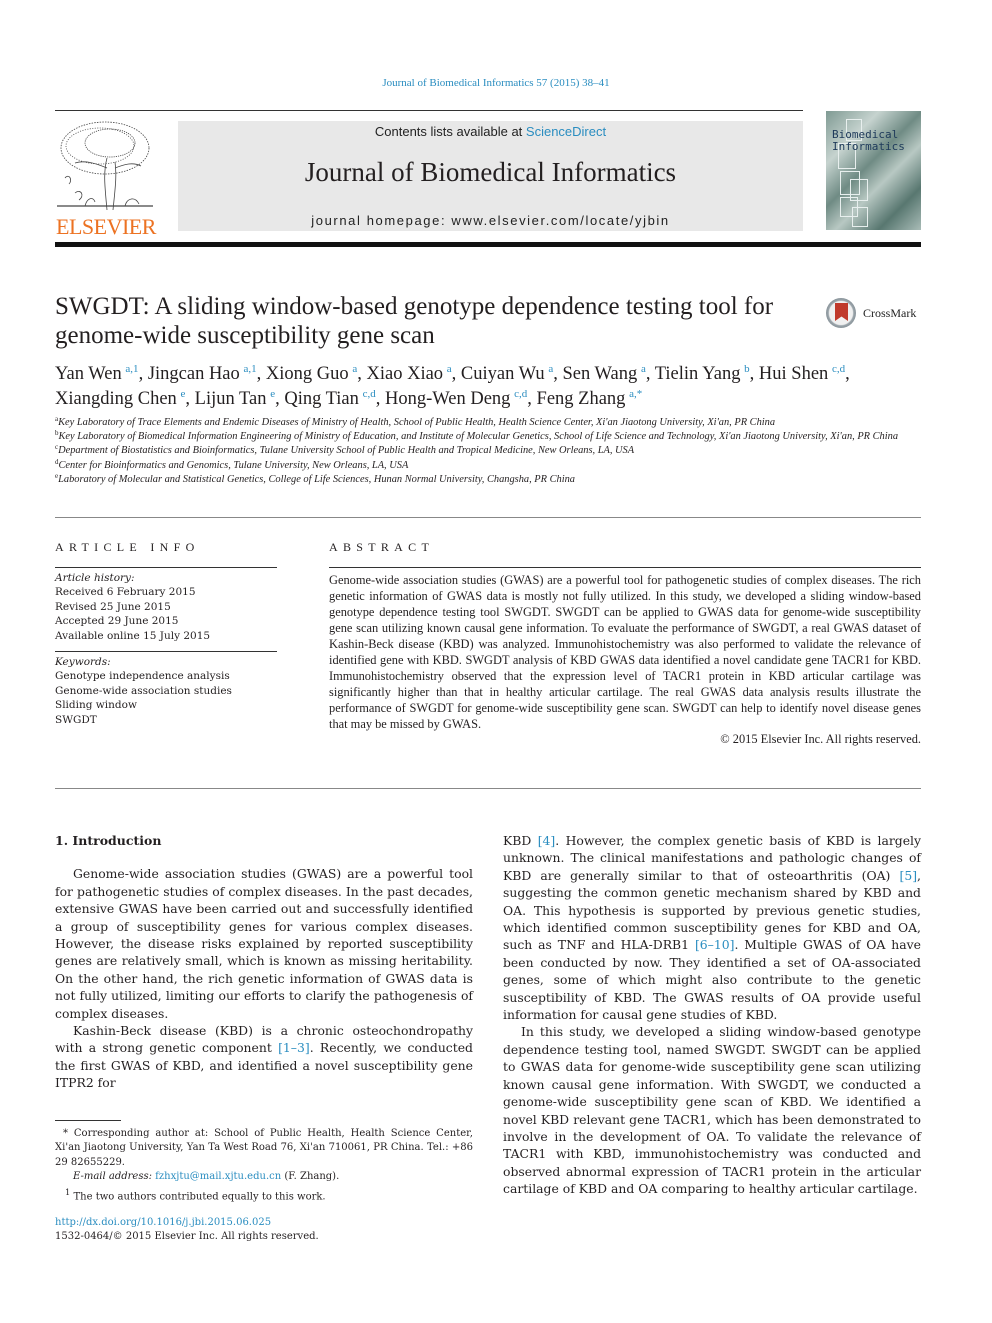 The height and width of the screenshot is (1323, 992). Describe the element at coordinates (235, 399) in the screenshot. I see `author: Lijun Tan e` at that location.